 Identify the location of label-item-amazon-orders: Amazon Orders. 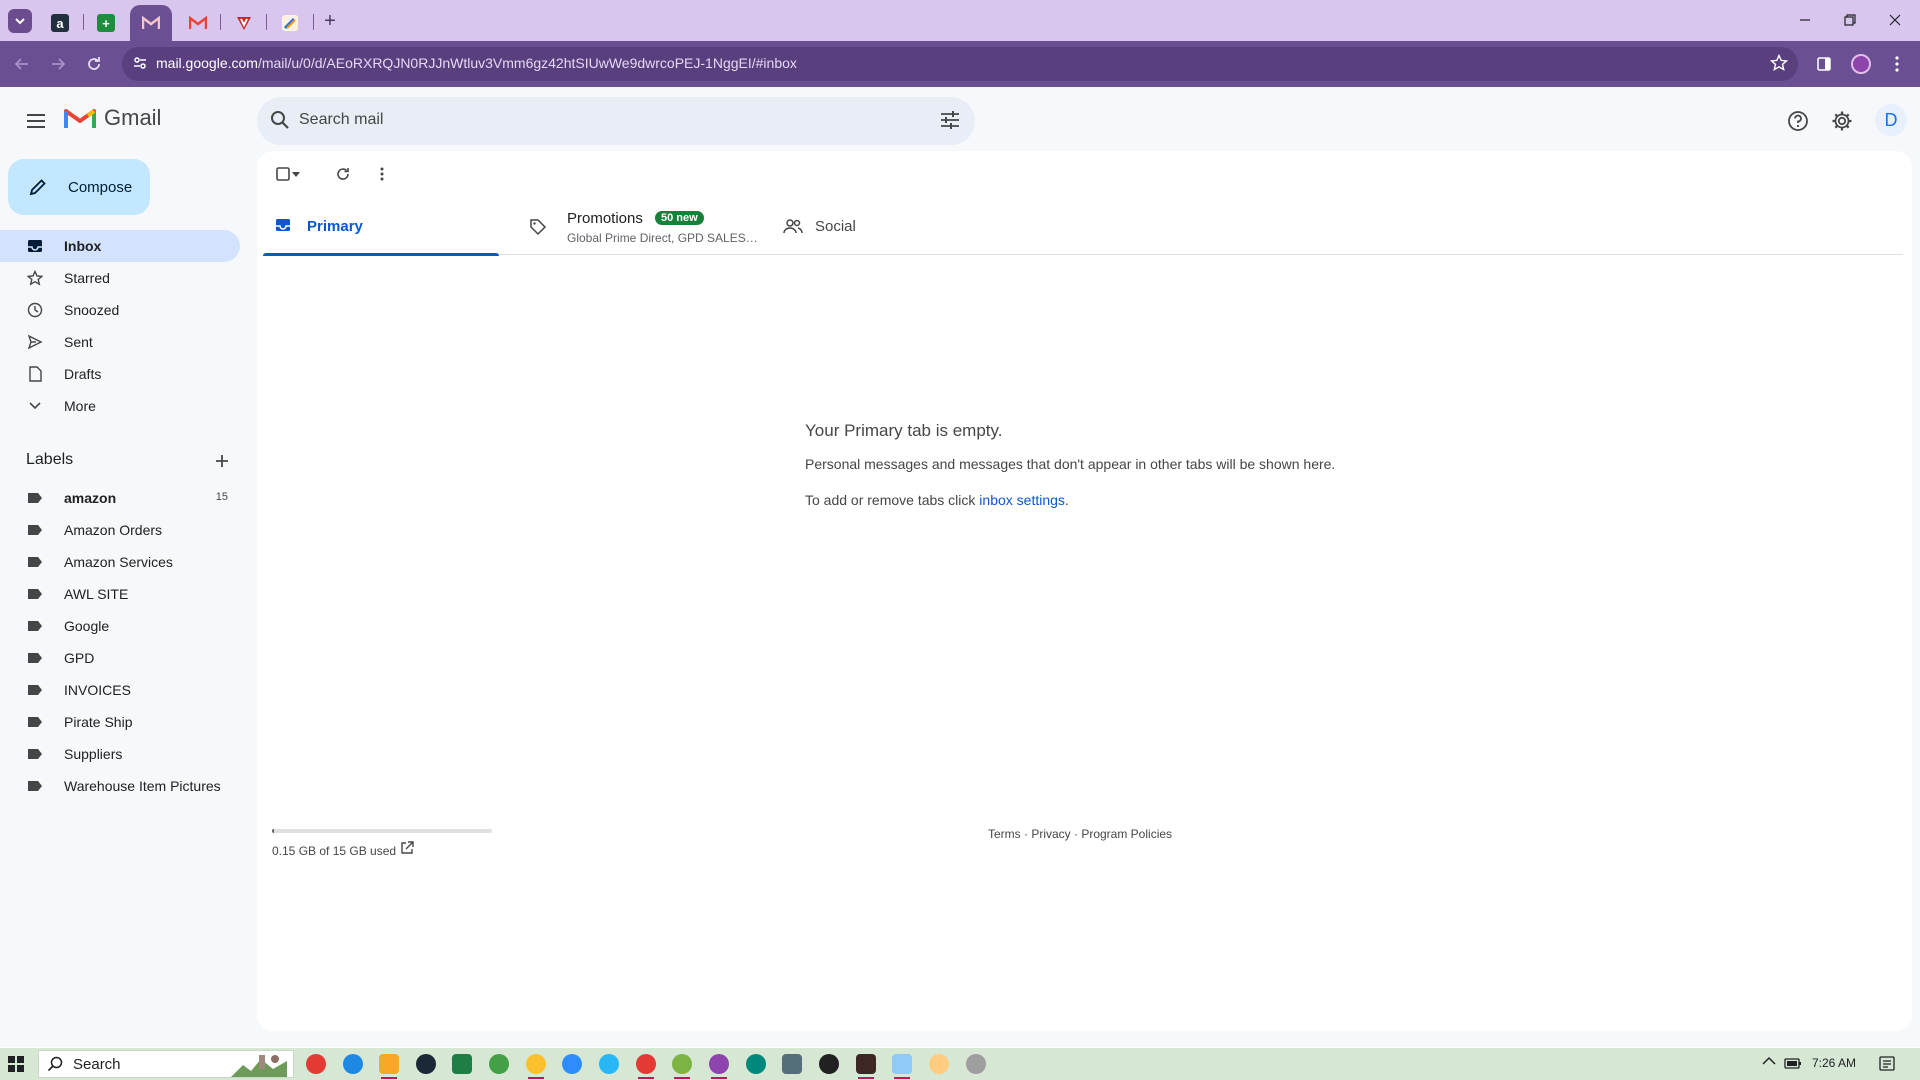
(120, 530).